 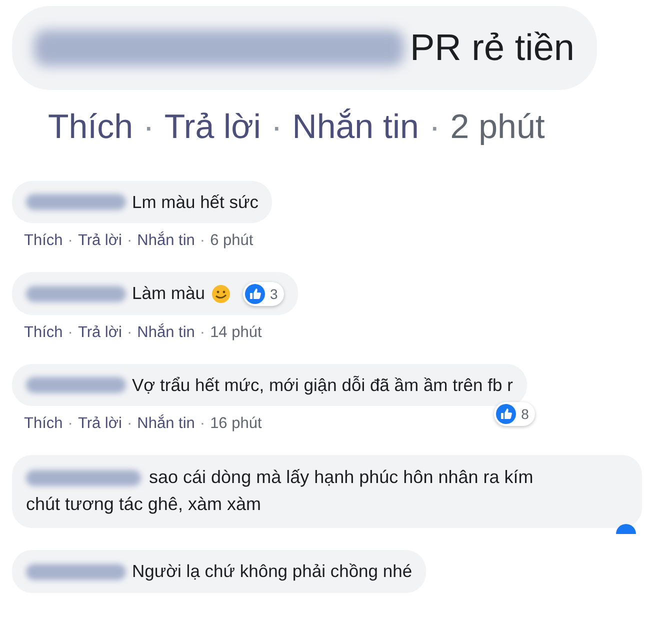 What do you see at coordinates (492, 48) in the screenshot?
I see `comment-text: PR rẻ tiền` at bounding box center [492, 48].